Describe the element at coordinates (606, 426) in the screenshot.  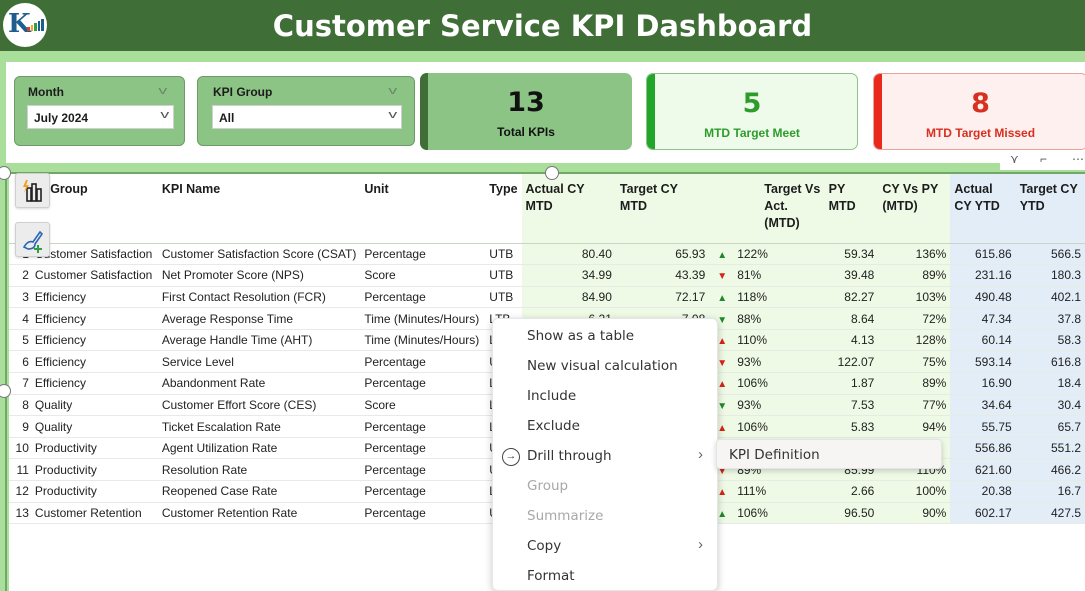
I see `menu-item-exclude: Exclude` at that location.